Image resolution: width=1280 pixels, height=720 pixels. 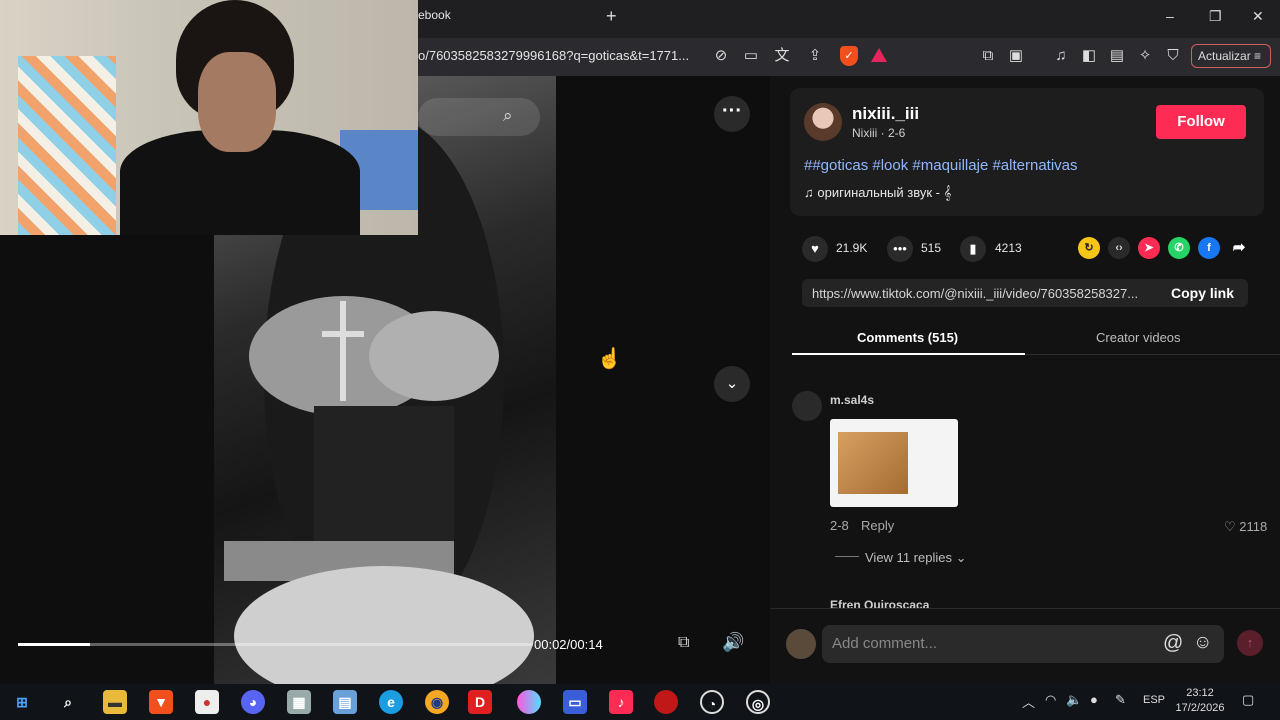 What do you see at coordinates (1215, 16) in the screenshot?
I see `maximize-button: ❐` at bounding box center [1215, 16].